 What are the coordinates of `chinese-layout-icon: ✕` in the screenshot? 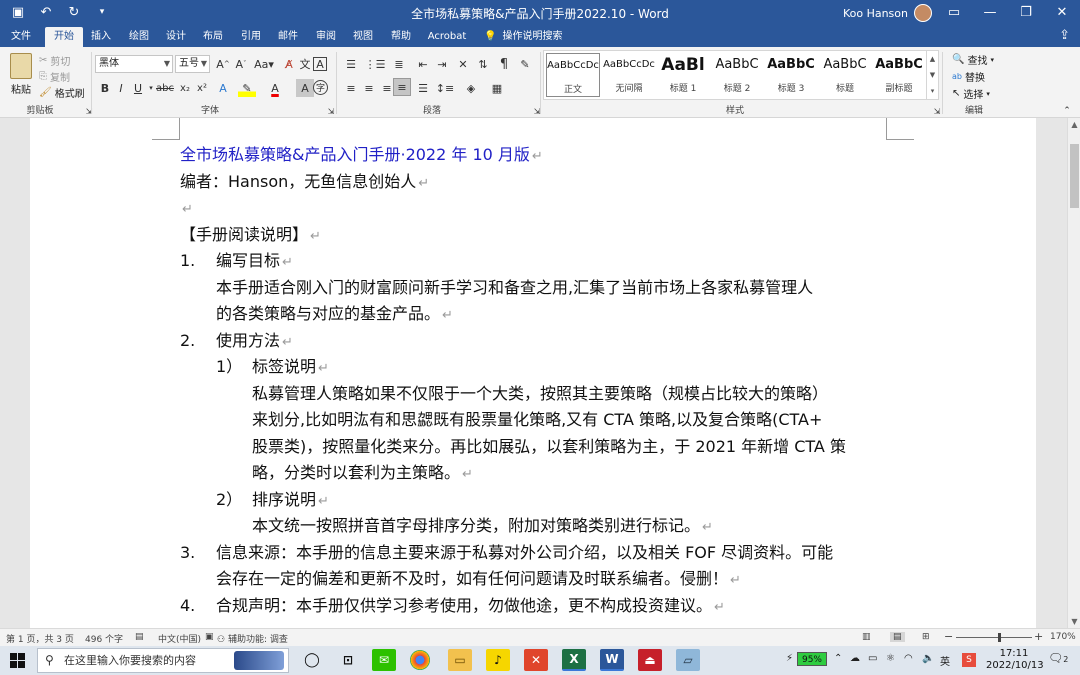 It's located at (463, 64).